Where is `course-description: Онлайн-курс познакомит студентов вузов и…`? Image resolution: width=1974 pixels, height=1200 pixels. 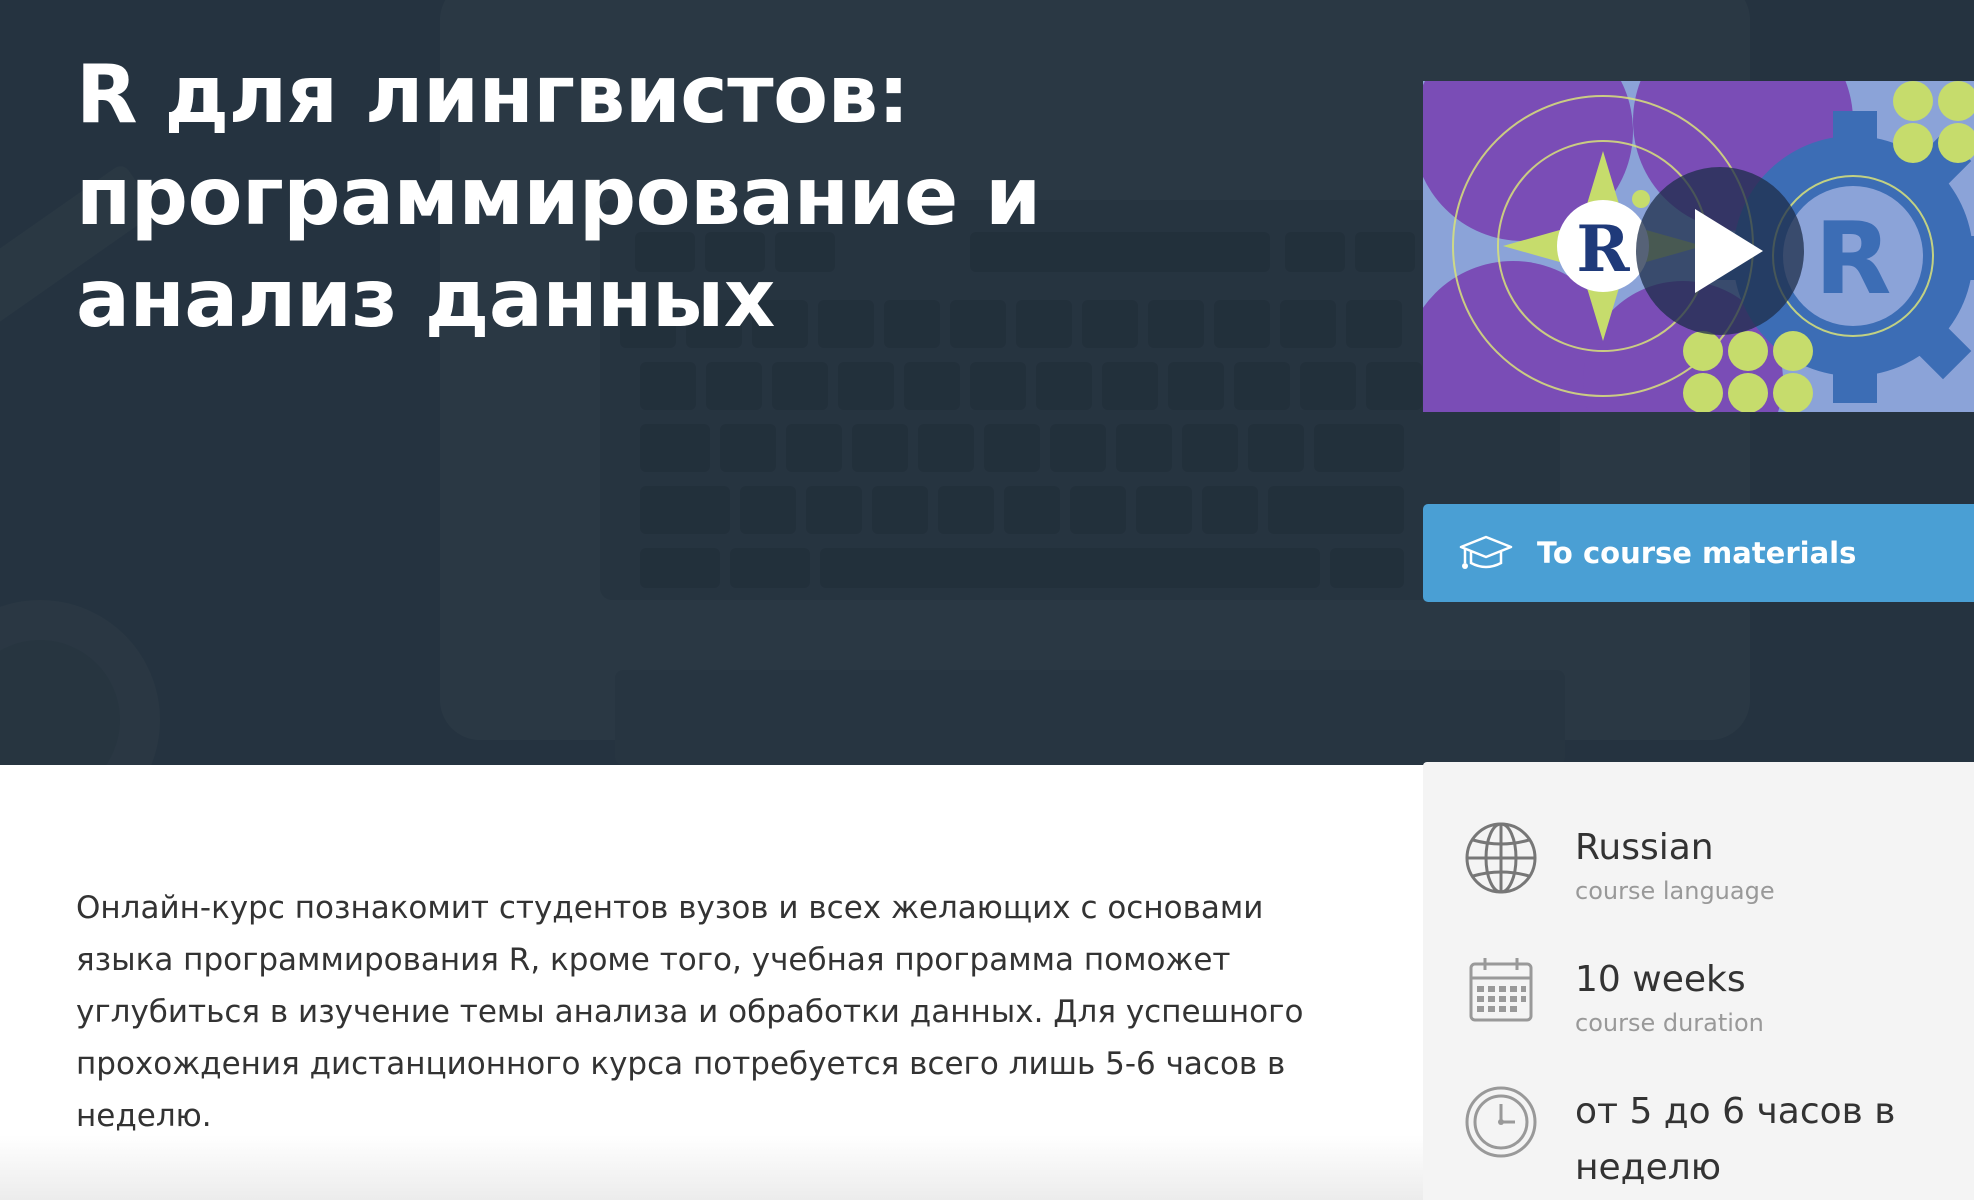 course-description: Онлайн-курс познакомит студентов вузов и… is located at coordinates (690, 1012).